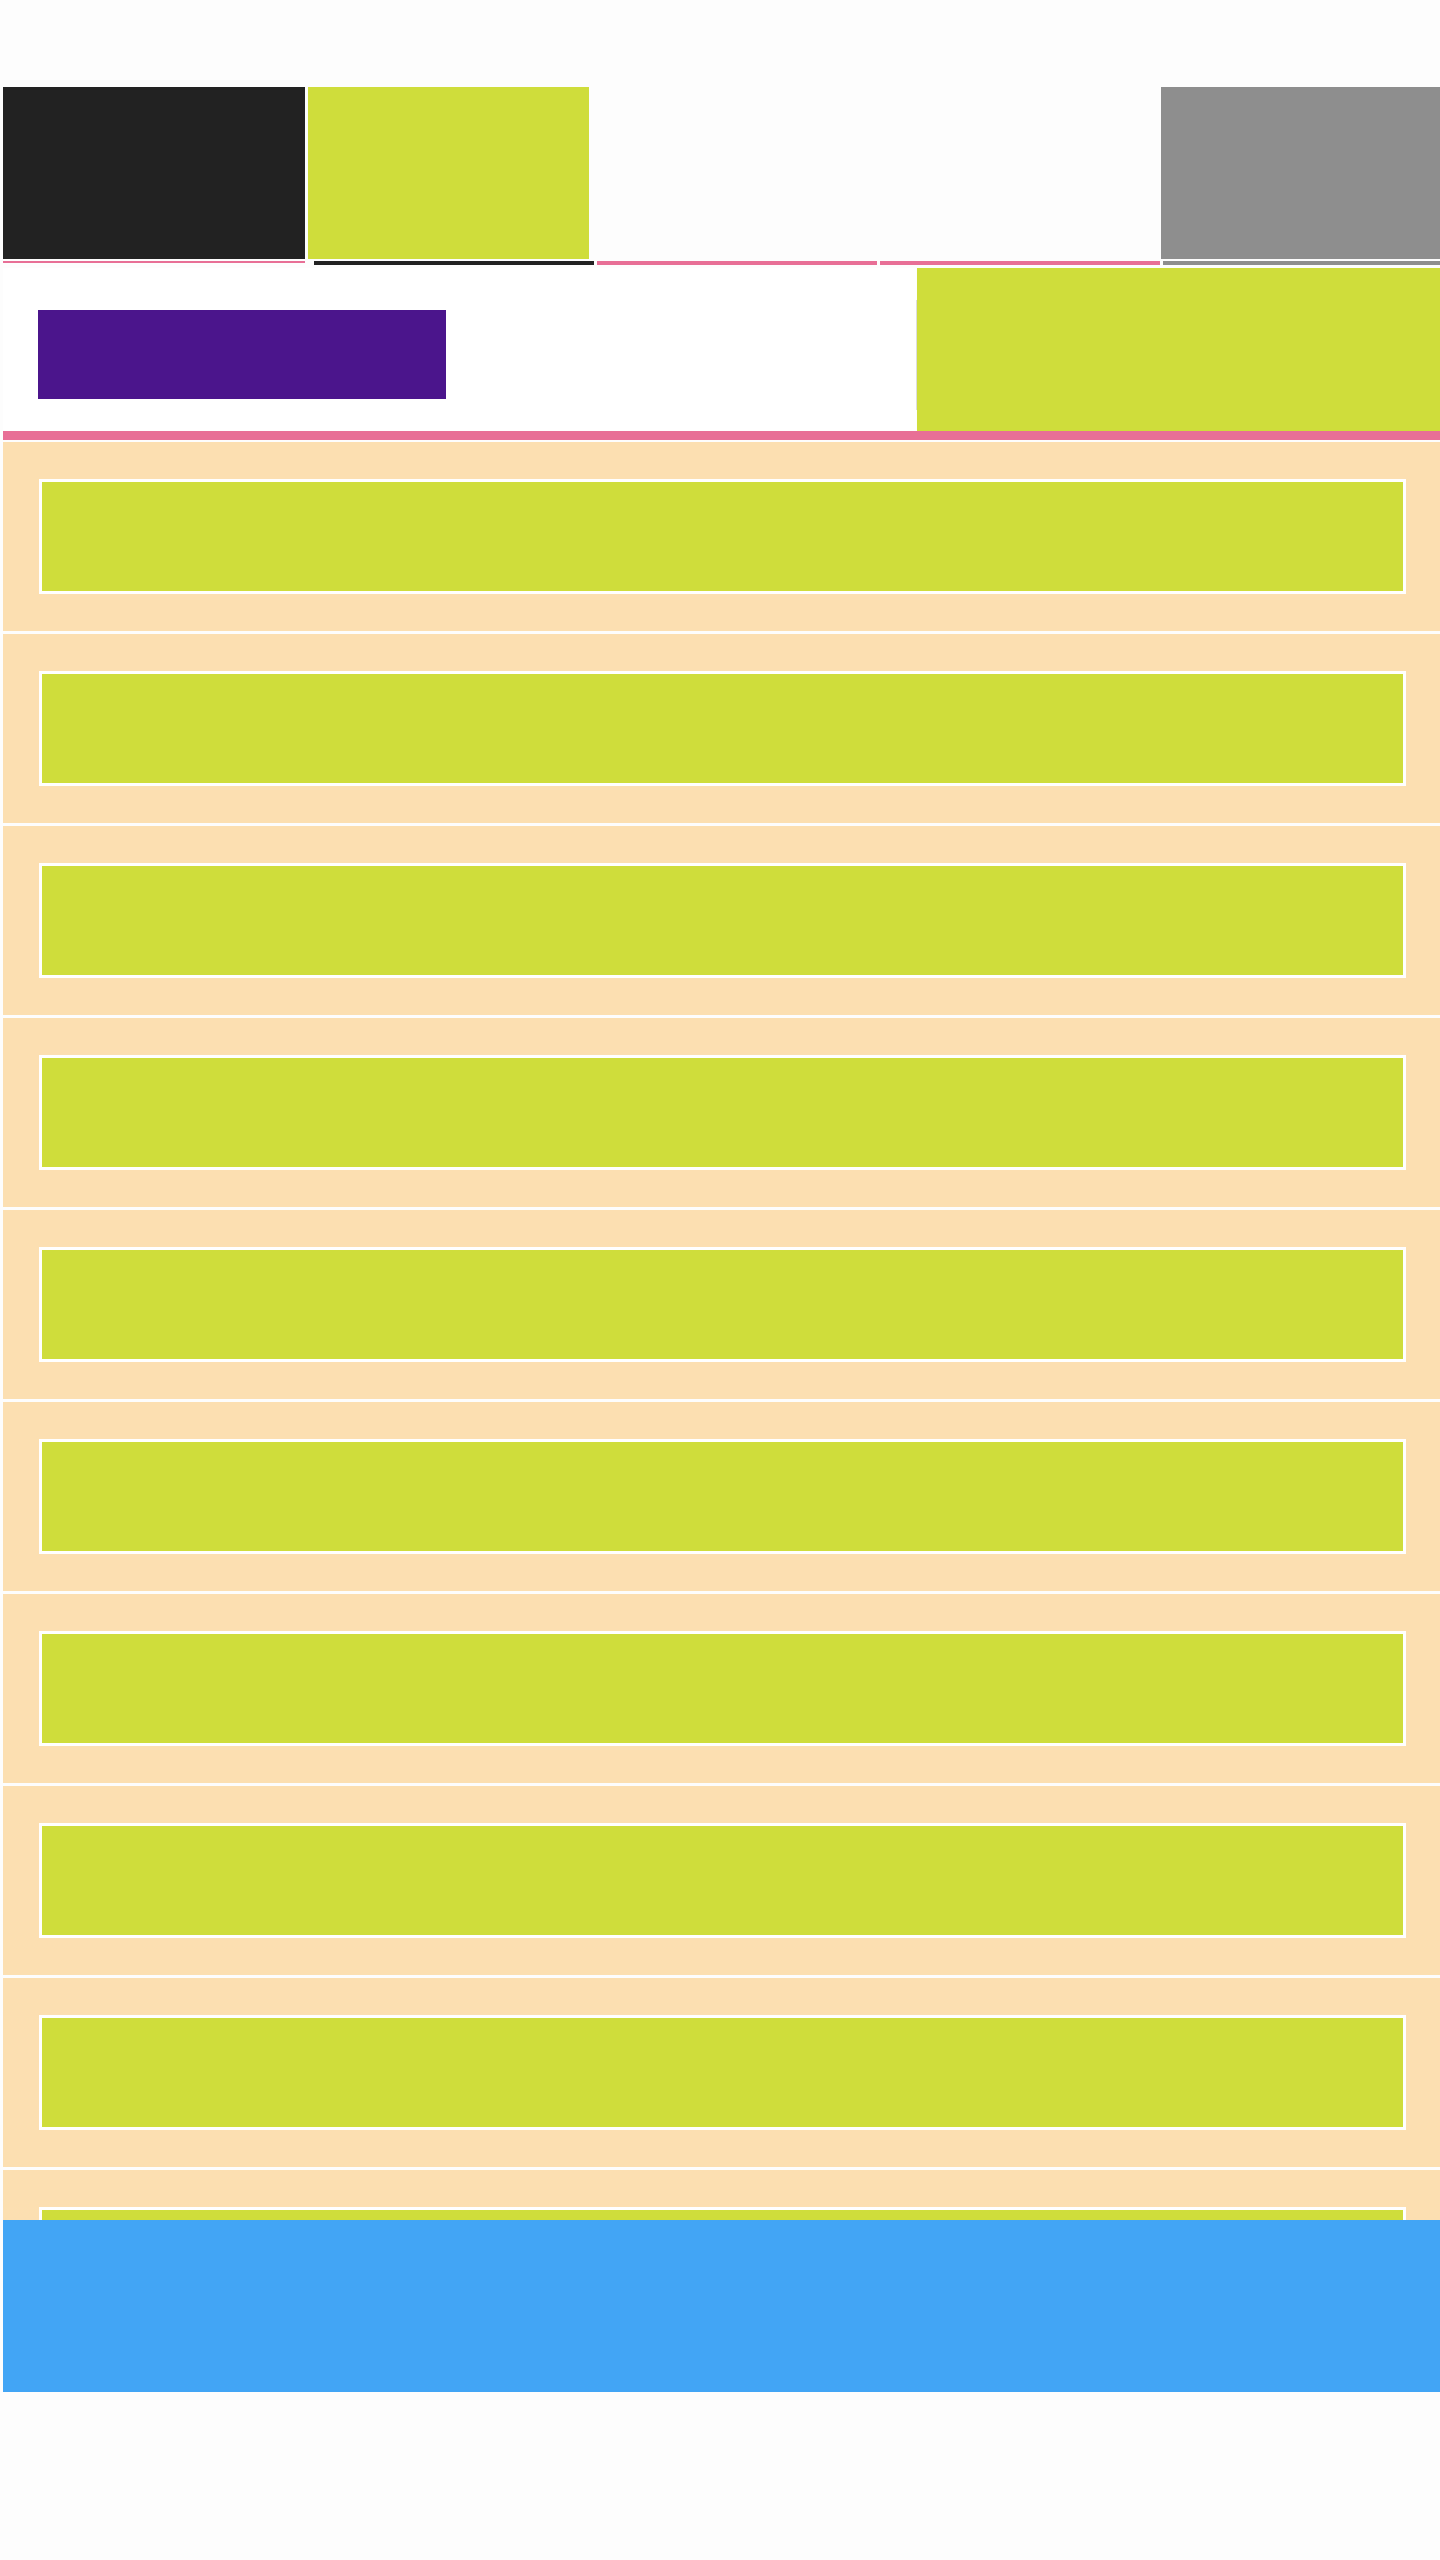 The width and height of the screenshot is (1440, 2560). What do you see at coordinates (721, 2306) in the screenshot?
I see `bottom-bar` at bounding box center [721, 2306].